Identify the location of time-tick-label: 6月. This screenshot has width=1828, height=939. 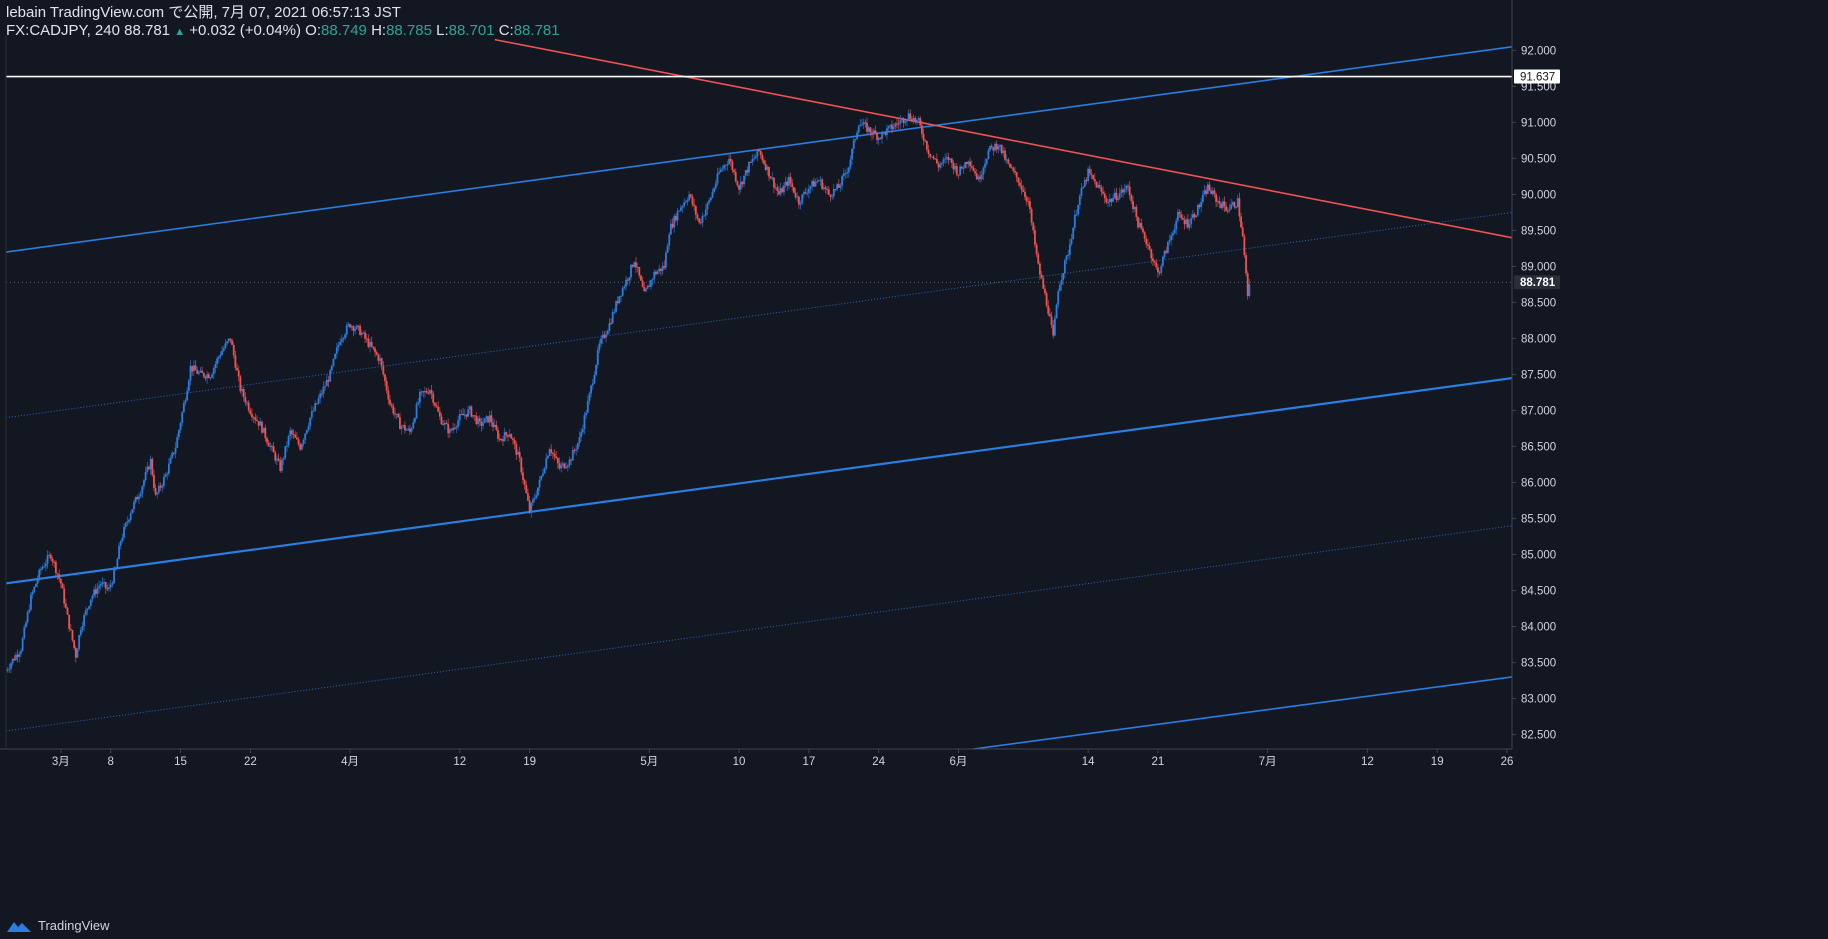
(959, 762).